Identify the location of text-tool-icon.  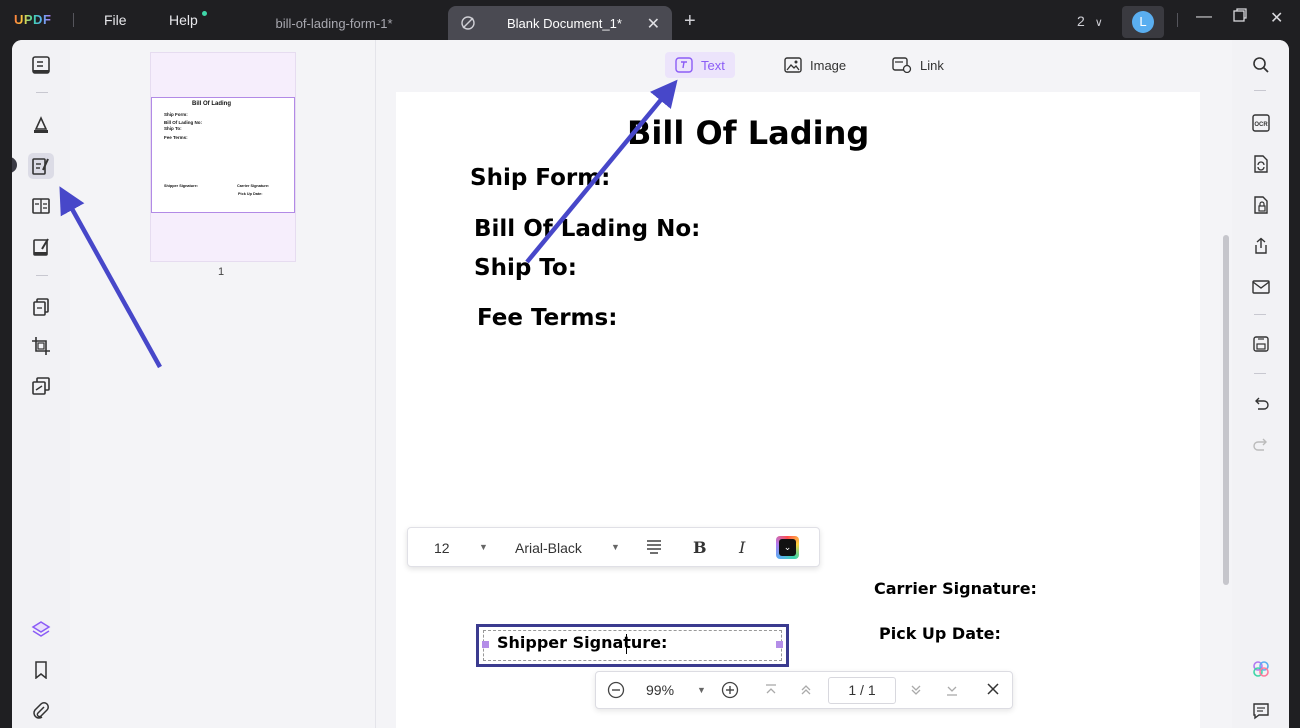
(684, 65).